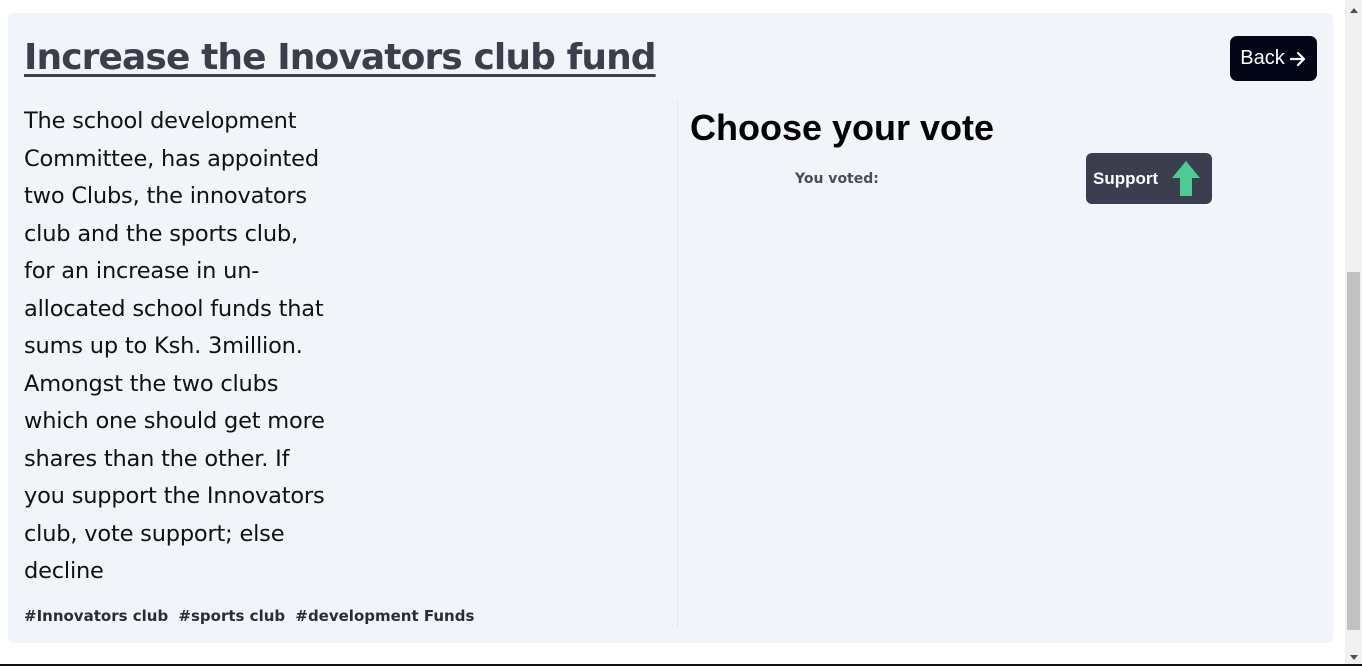  Describe the element at coordinates (160, 121) in the screenshot. I see `description-line: The school development` at that location.